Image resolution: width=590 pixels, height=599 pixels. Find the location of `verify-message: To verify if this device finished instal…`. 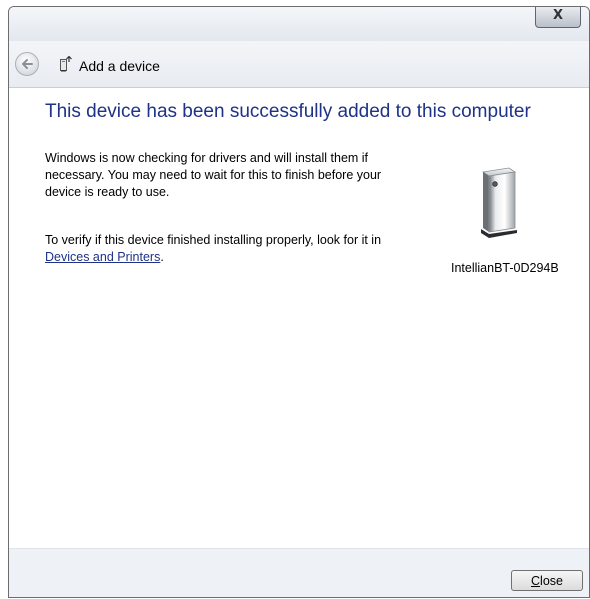

verify-message: To verify if this device finished instal… is located at coordinates (220, 249).